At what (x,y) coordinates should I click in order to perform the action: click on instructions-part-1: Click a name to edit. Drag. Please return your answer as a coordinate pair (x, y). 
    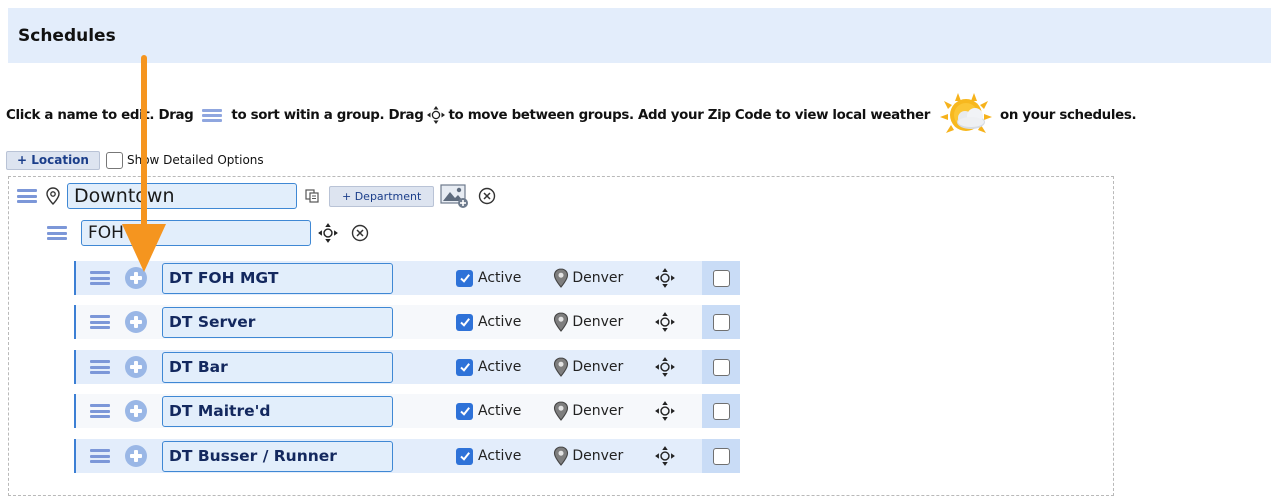
    Looking at the image, I should click on (100, 115).